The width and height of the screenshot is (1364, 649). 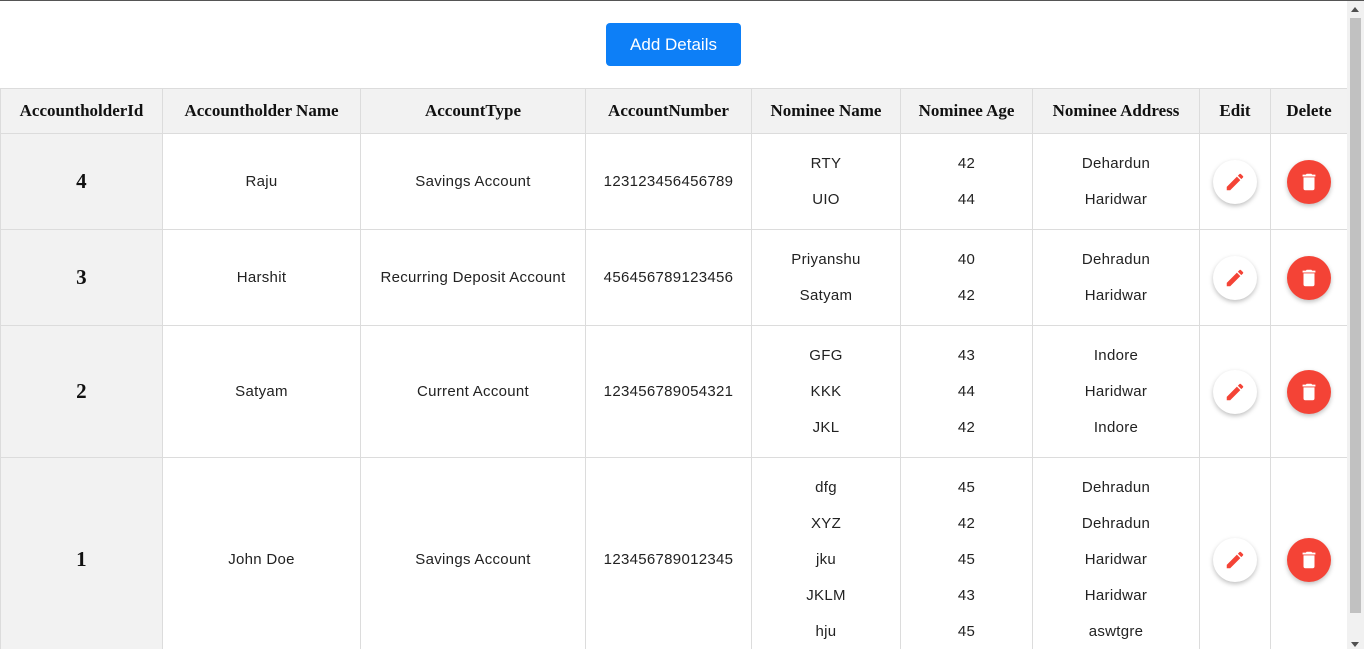 I want to click on account-type: Current Account, so click(x=473, y=391).